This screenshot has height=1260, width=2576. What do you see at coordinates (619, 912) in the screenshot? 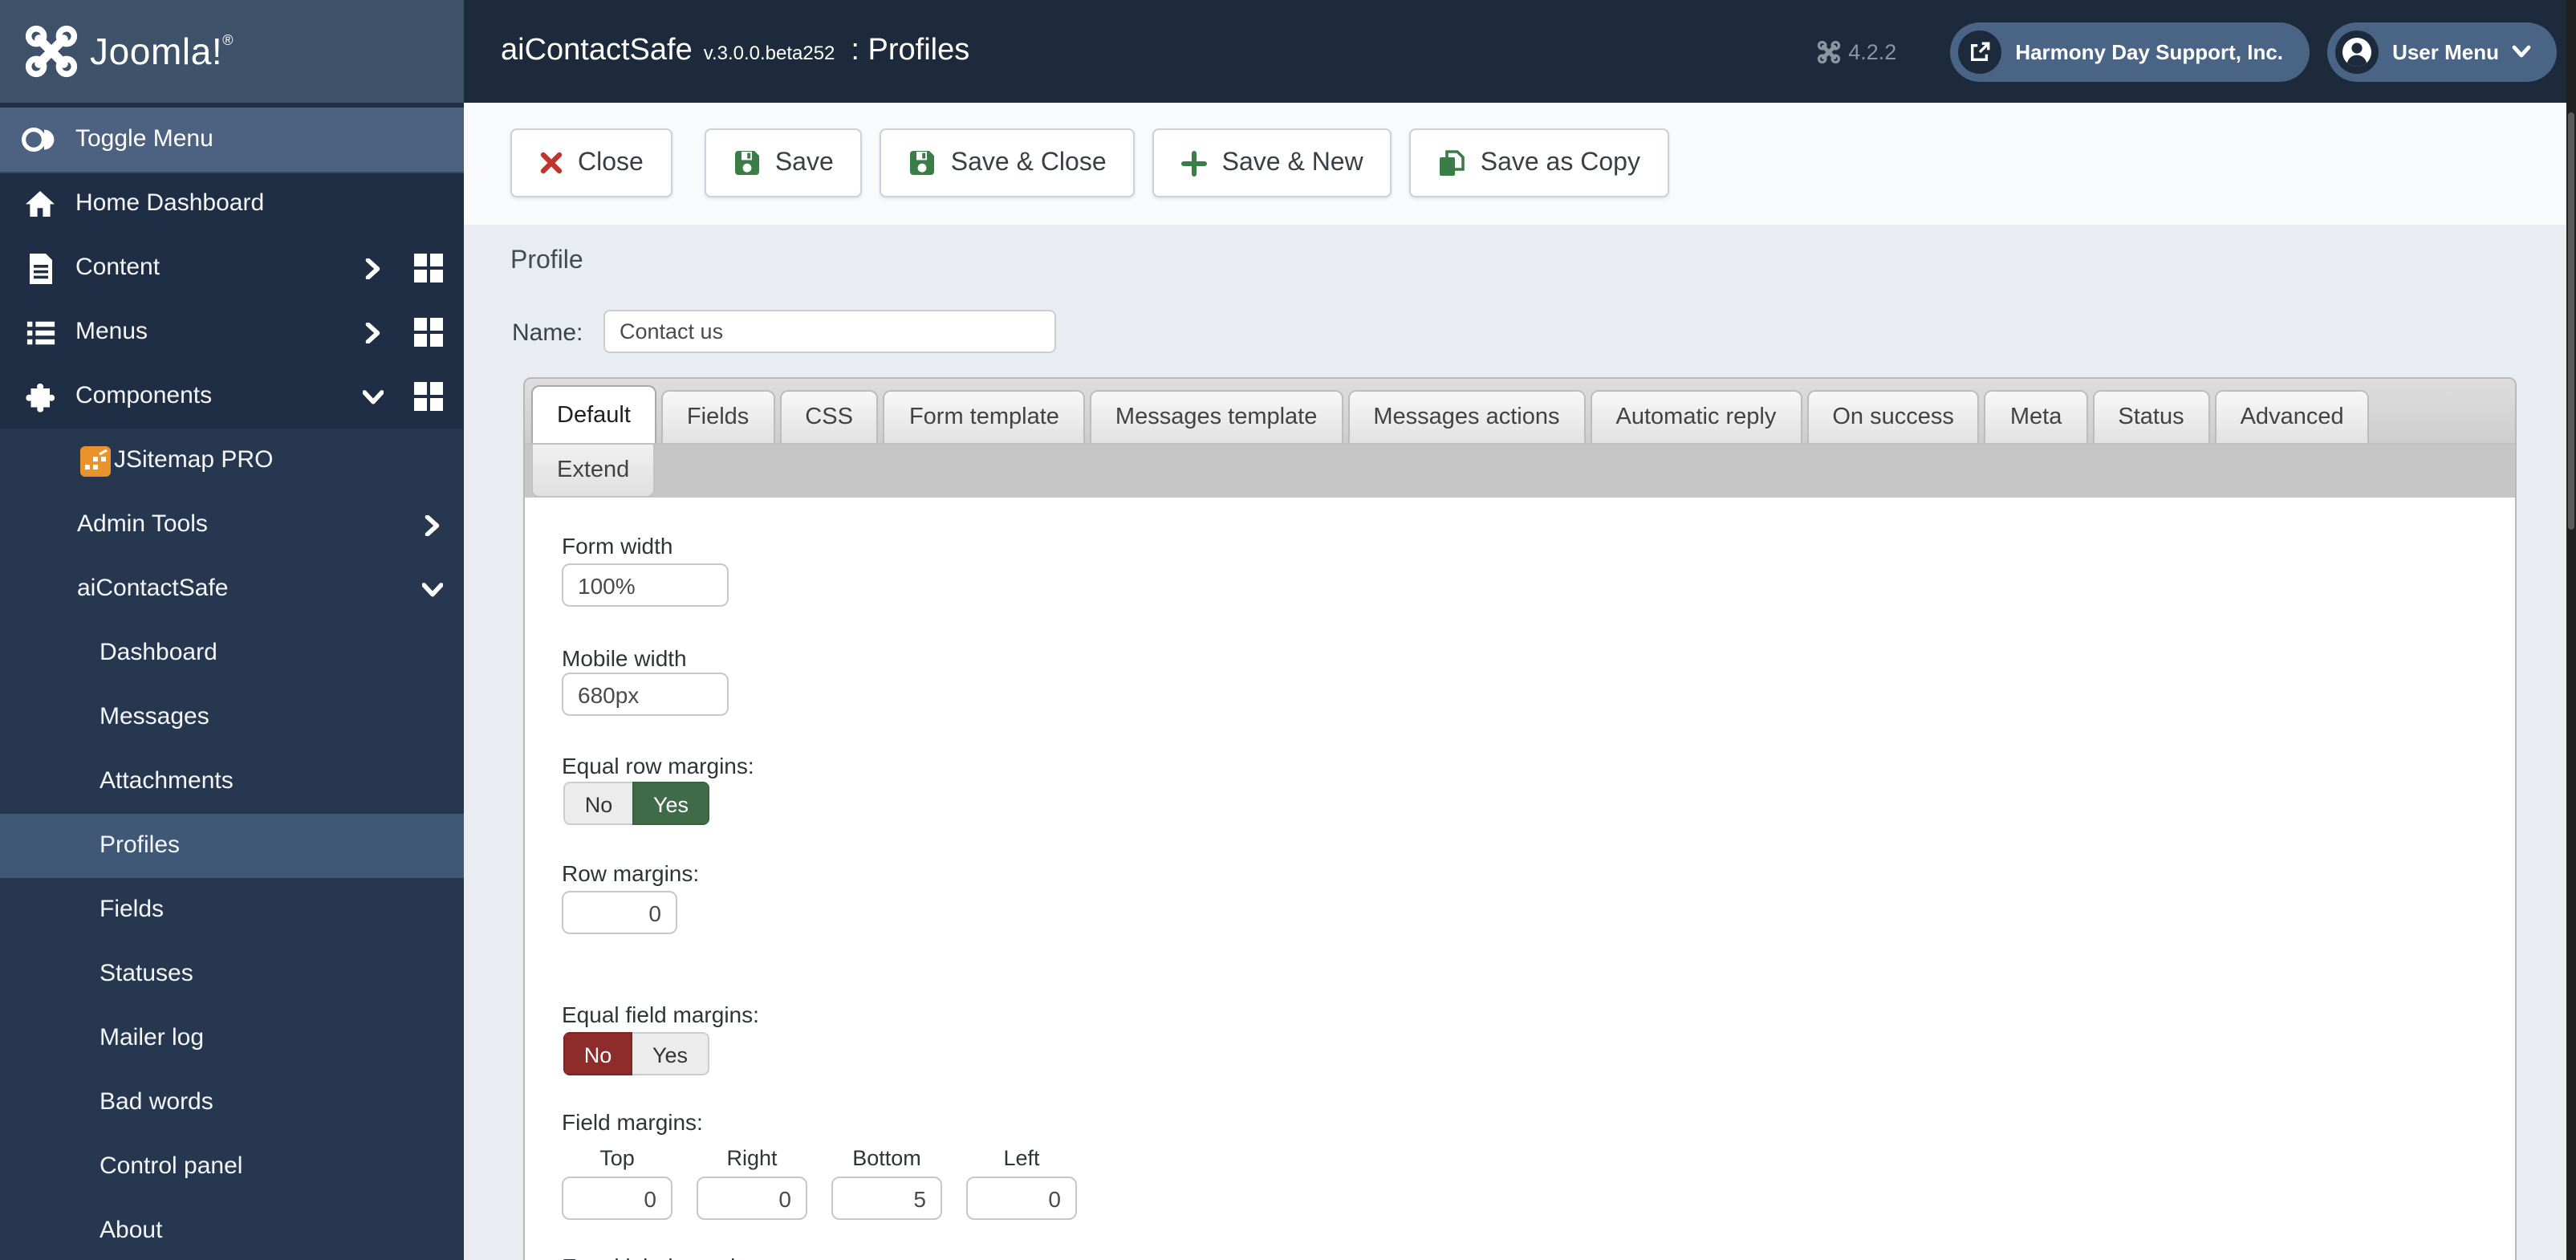
I see `row-margins-input` at bounding box center [619, 912].